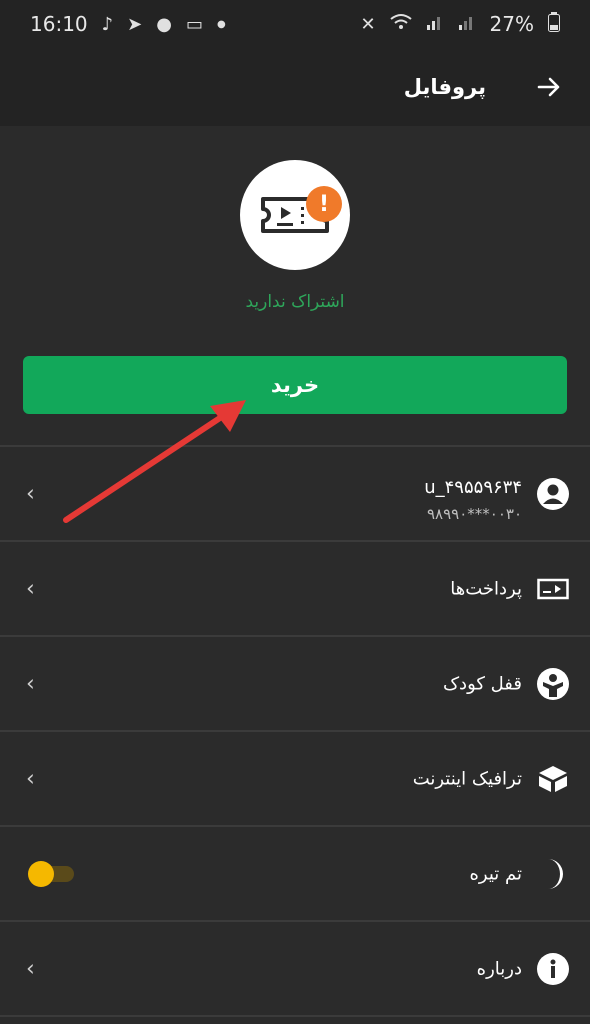 The image size is (590, 1024). What do you see at coordinates (295, 683) in the screenshot?
I see `parental-lock-row: ‹ قفل کودک` at bounding box center [295, 683].